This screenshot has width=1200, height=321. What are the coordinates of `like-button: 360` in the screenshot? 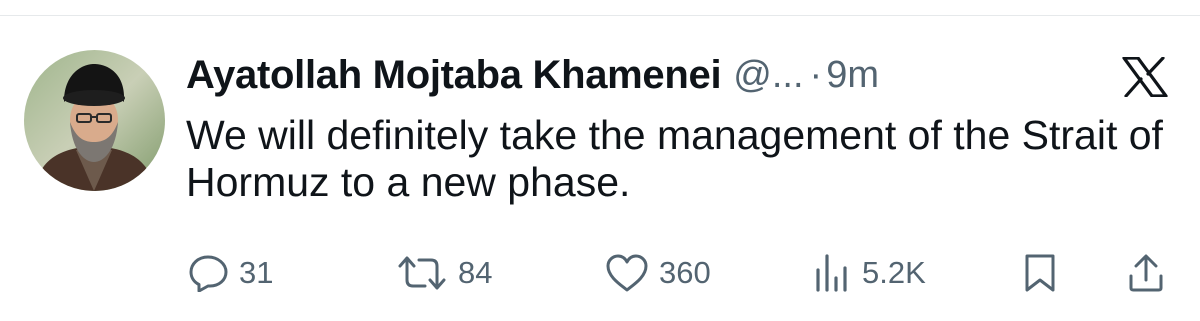 It's located at (658, 273).